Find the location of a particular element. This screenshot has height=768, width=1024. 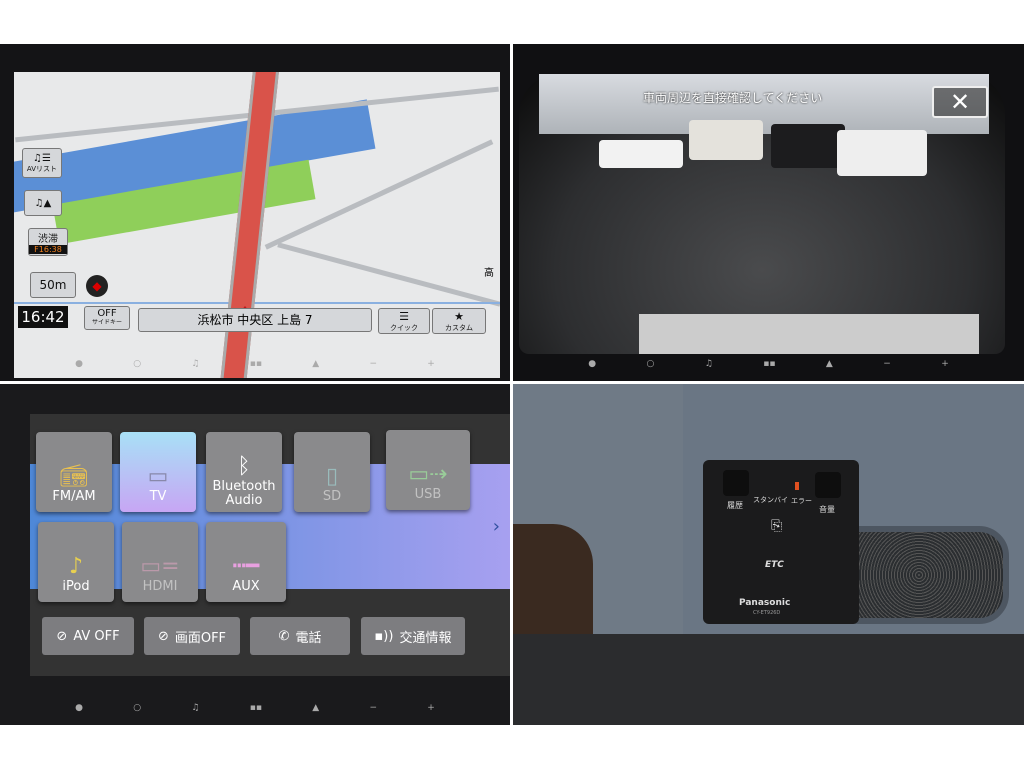

bluetooth-icon: ᛒ is located at coordinates (244, 466).